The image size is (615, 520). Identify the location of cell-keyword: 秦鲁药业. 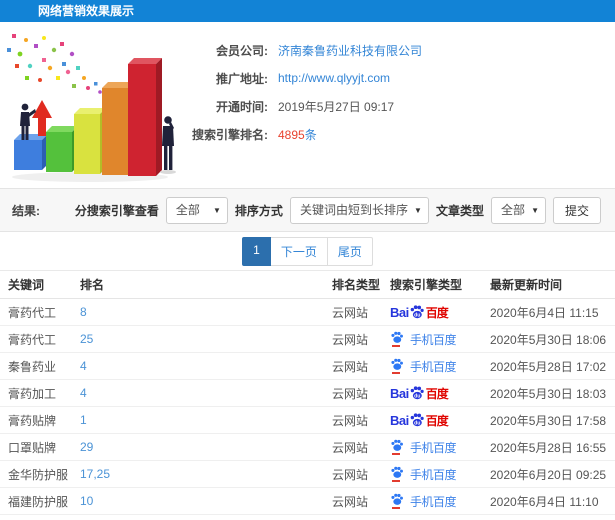
(40, 366).